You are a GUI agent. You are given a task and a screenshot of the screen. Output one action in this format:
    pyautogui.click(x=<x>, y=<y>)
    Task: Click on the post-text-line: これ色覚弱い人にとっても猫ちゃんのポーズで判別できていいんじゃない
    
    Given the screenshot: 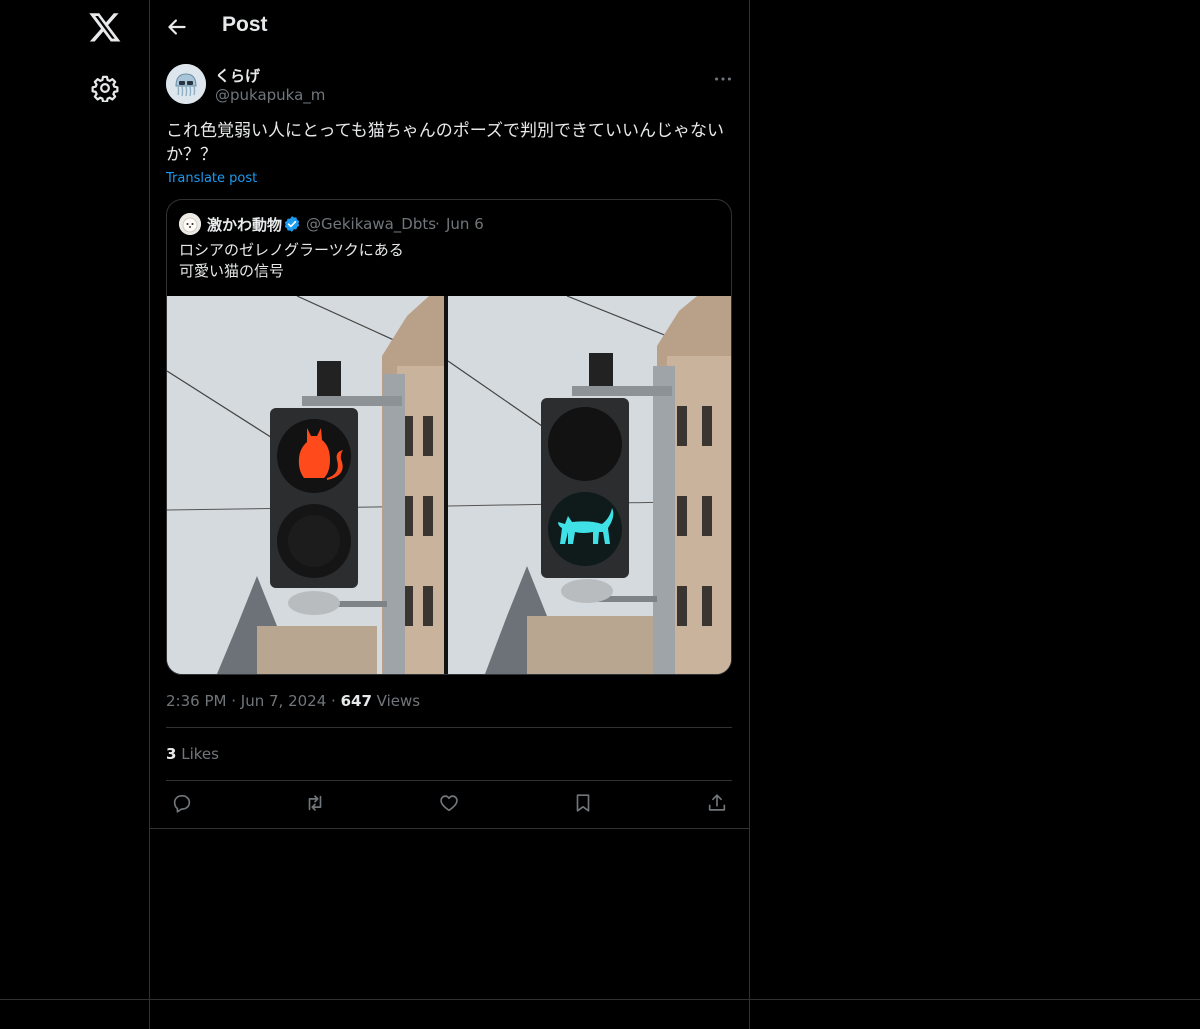 What is the action you would take?
    pyautogui.click(x=445, y=131)
    